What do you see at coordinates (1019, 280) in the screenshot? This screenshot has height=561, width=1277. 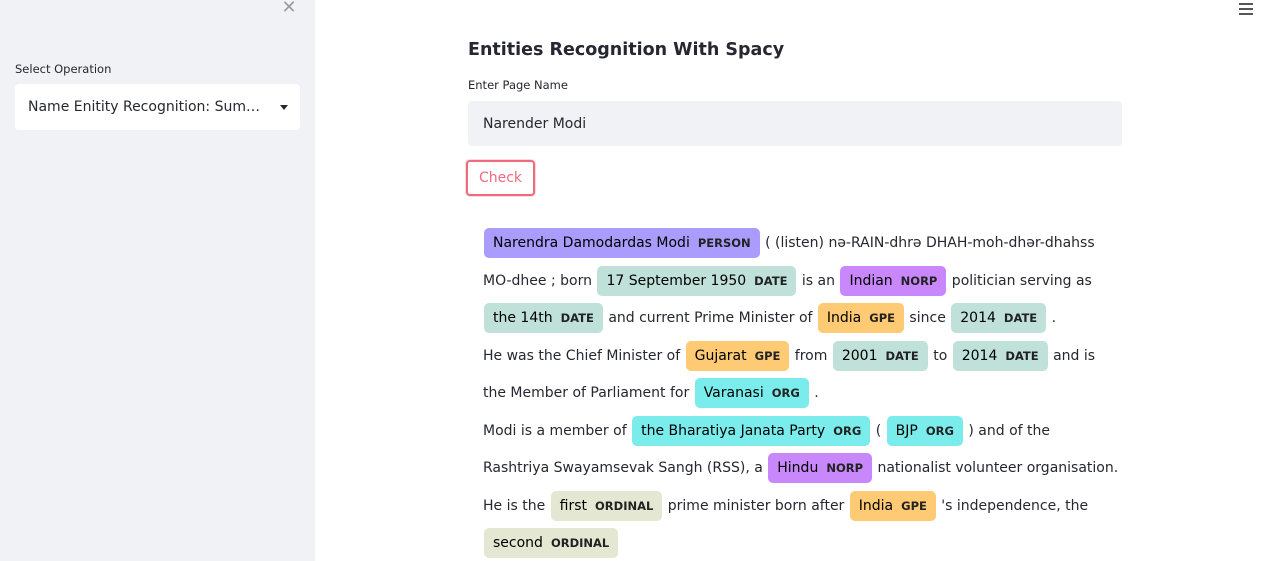 I see `plain-text: politician serving as` at bounding box center [1019, 280].